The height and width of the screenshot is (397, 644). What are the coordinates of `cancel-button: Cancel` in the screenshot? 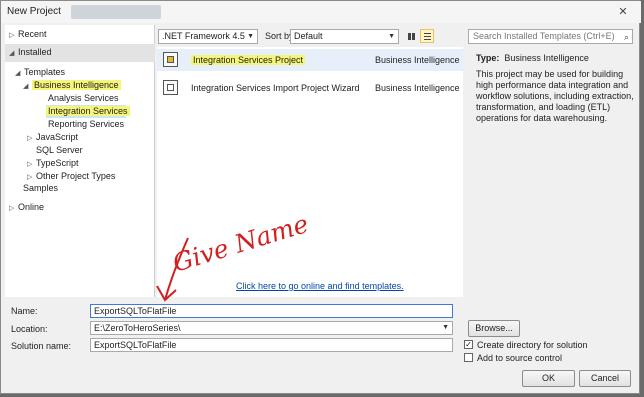 It's located at (605, 378).